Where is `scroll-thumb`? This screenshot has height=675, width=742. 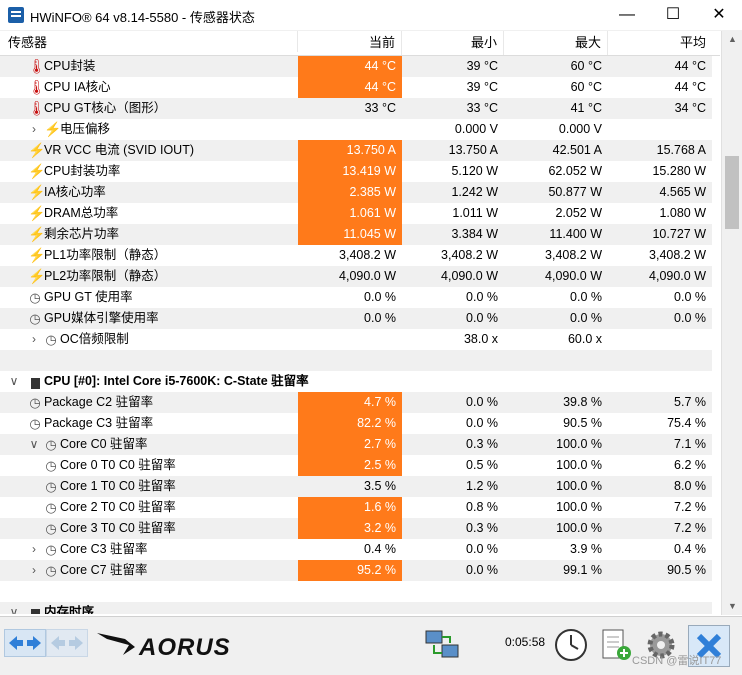 scroll-thumb is located at coordinates (732, 192).